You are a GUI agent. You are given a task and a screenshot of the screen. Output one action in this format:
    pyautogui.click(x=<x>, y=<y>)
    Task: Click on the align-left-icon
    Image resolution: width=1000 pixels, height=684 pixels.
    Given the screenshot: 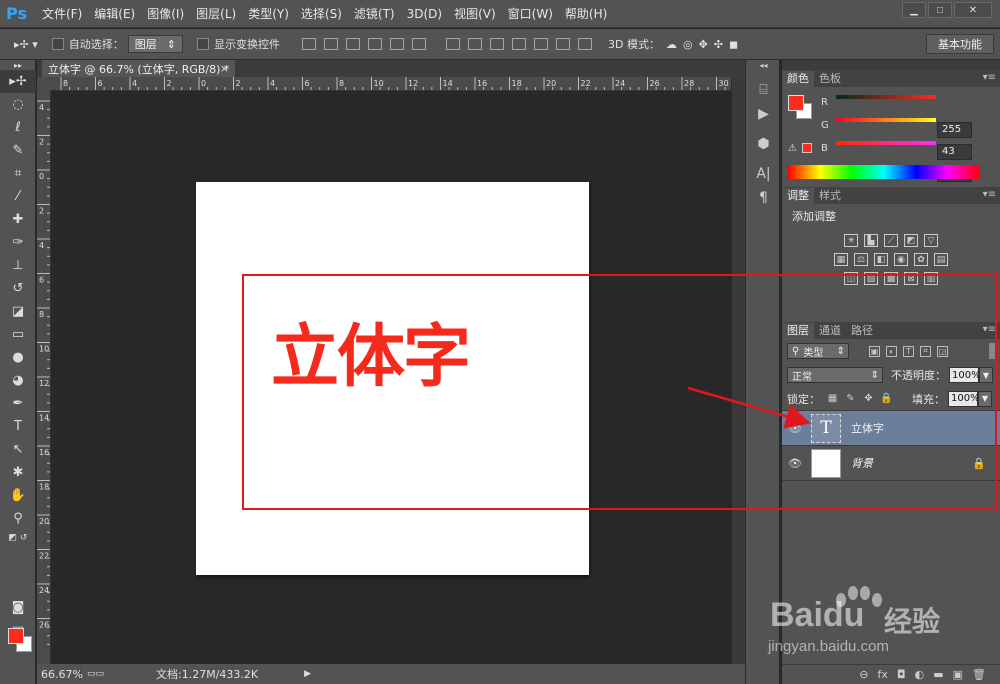 What is the action you would take?
    pyautogui.click(x=374, y=44)
    